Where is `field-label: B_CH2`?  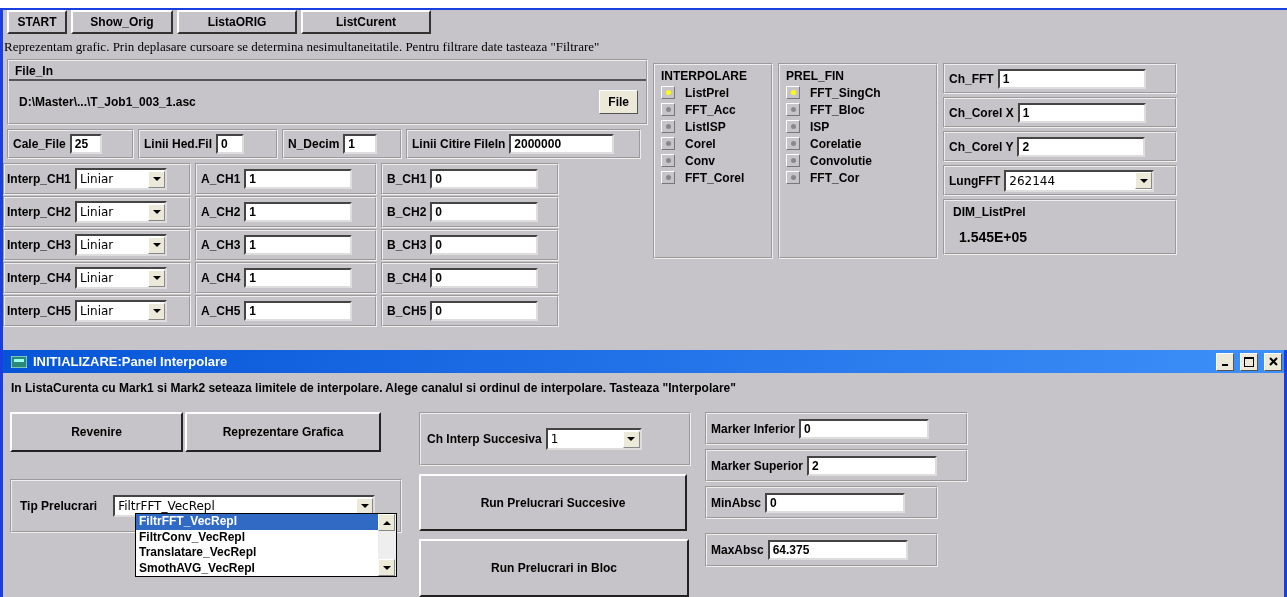 field-label: B_CH2 is located at coordinates (407, 212).